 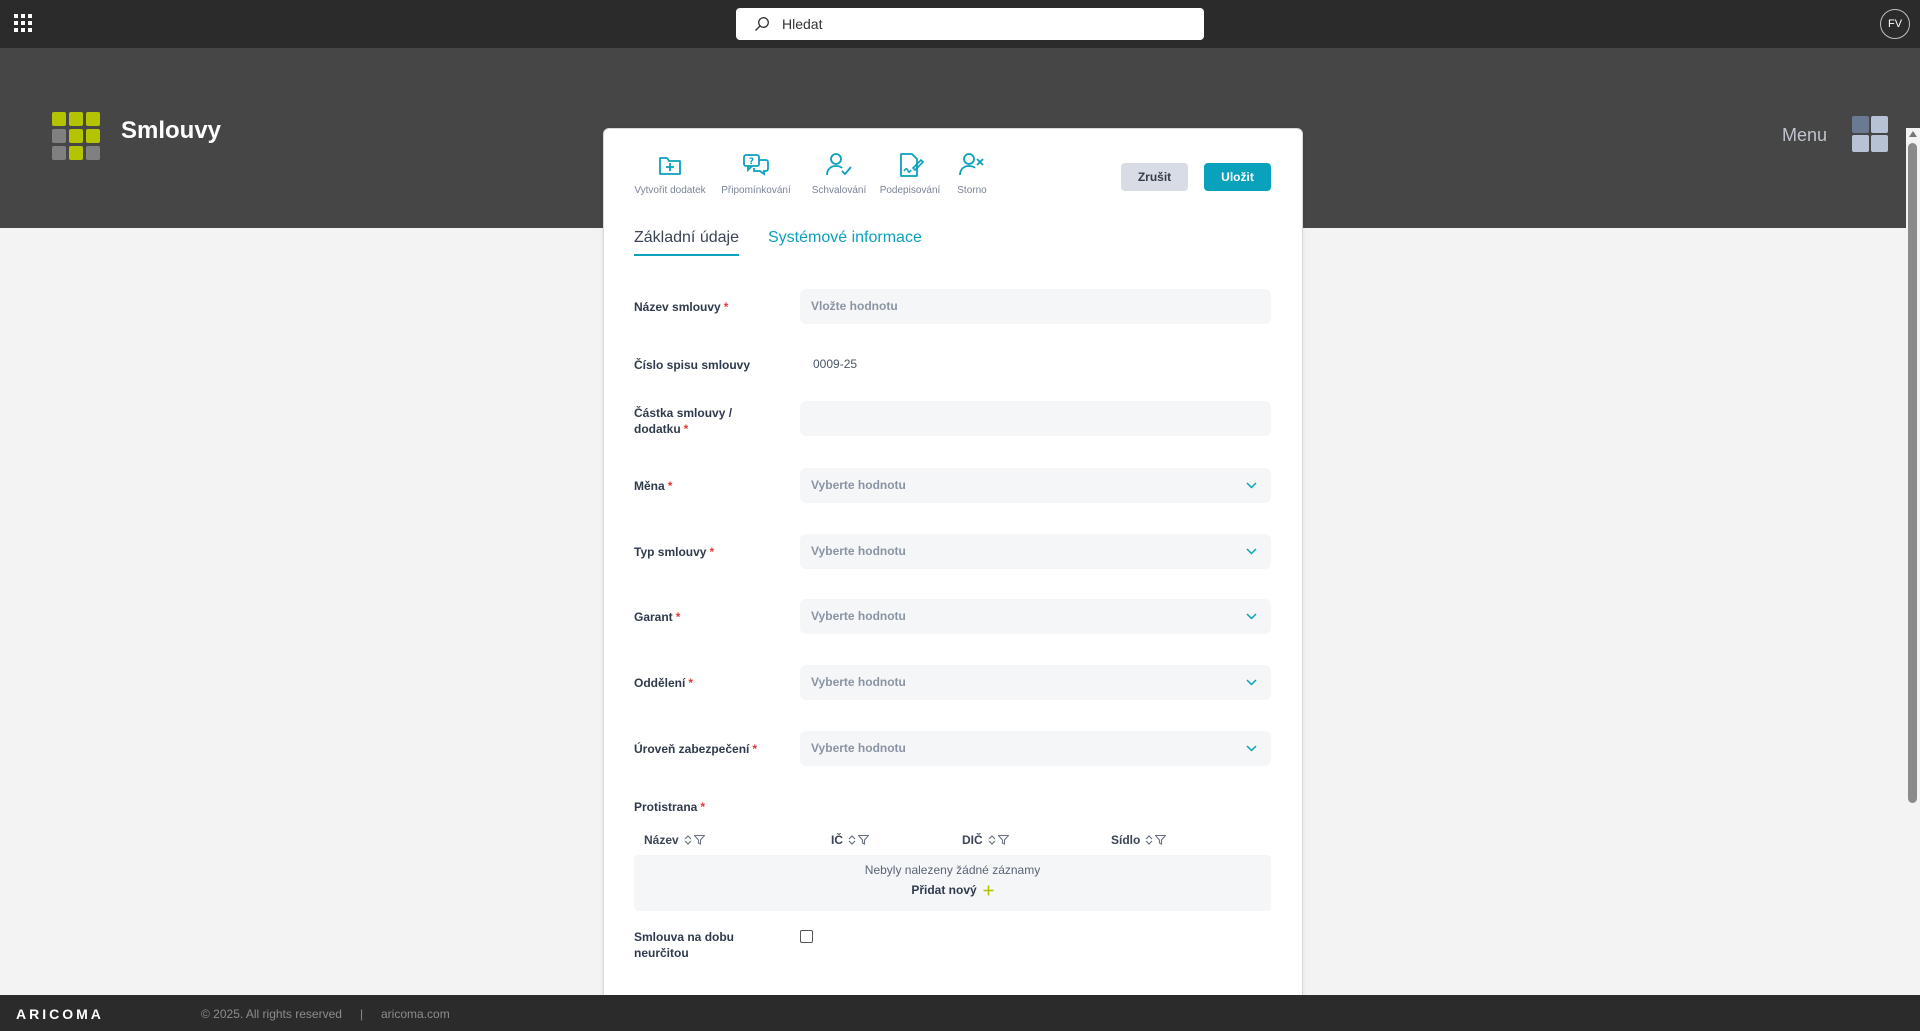 I want to click on guarantor-select: Vyberte hodnotu, so click(x=1035, y=616).